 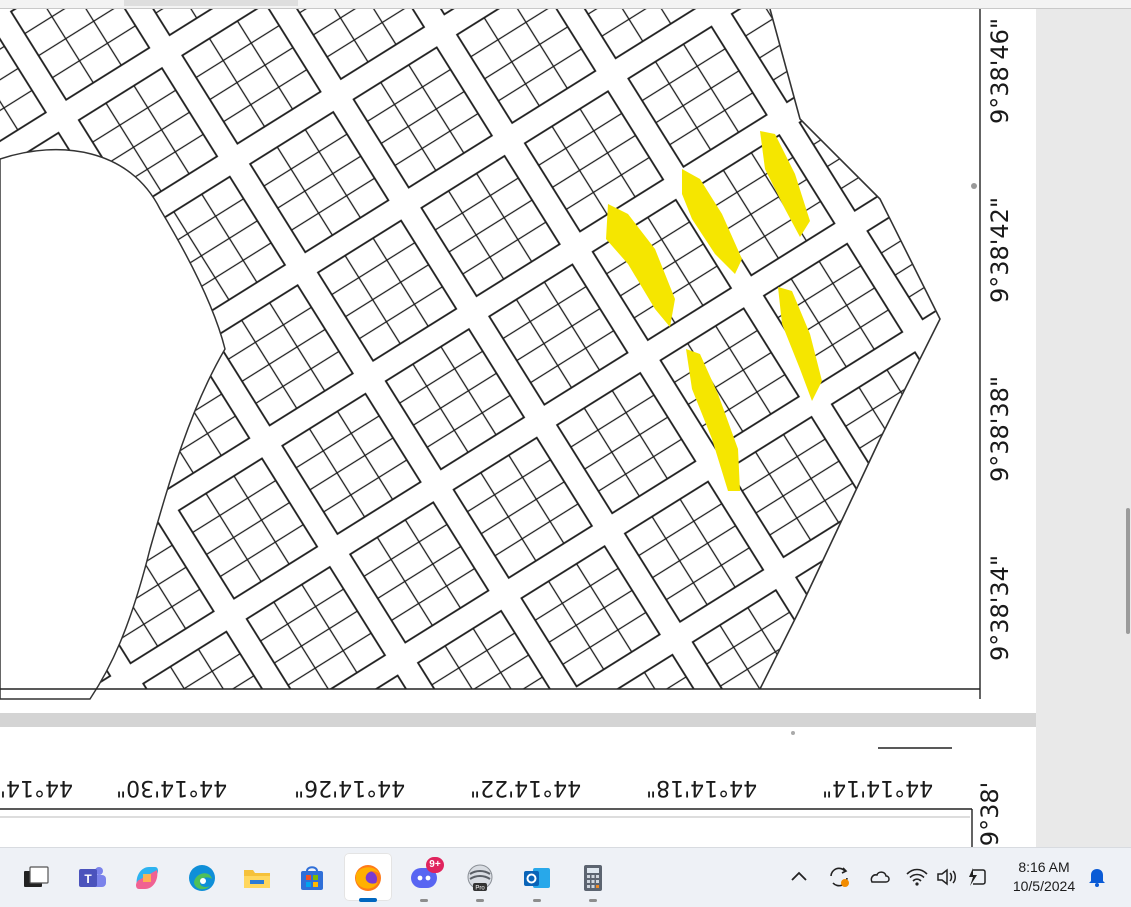 What do you see at coordinates (37, 787) in the screenshot?
I see `longitude-label: 44°14'` at bounding box center [37, 787].